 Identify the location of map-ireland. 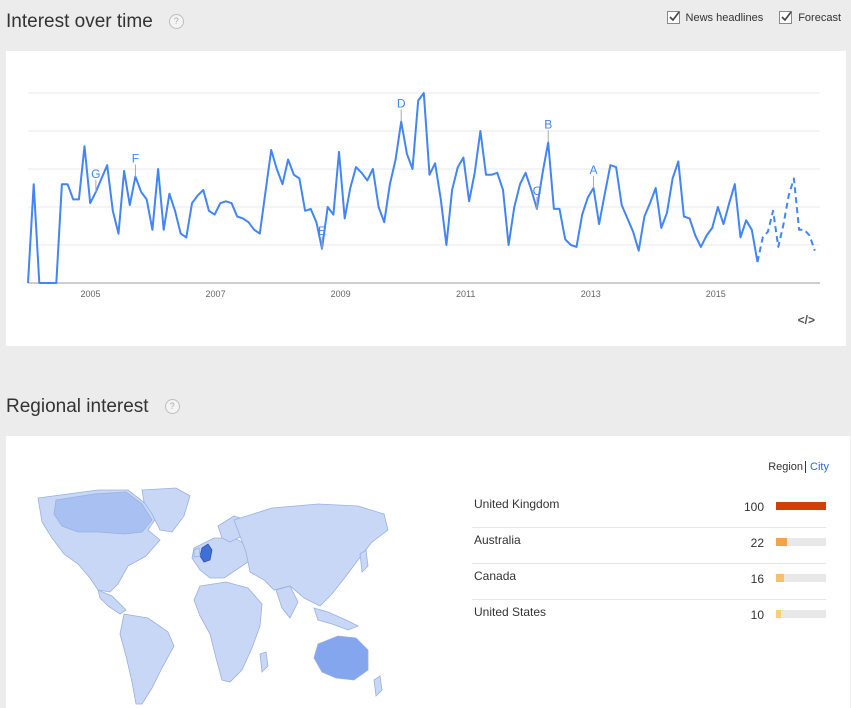
(197, 552).